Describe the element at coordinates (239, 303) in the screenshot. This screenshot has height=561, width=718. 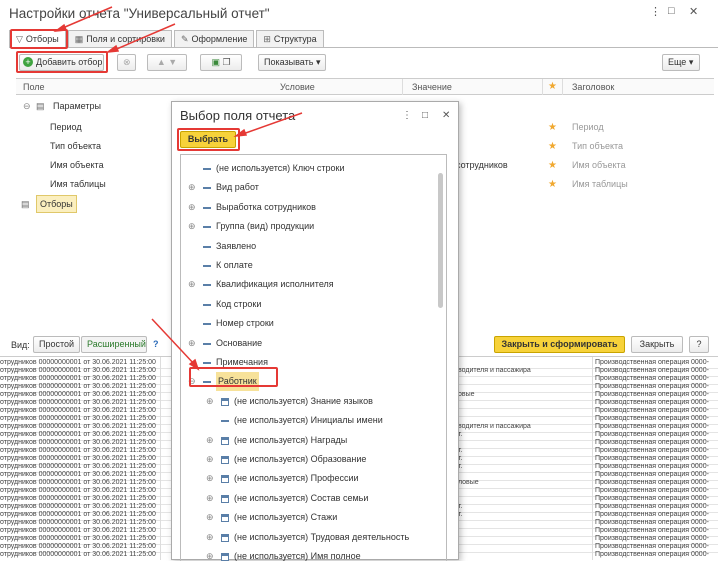
I see `field-tree-item-label: Код строки` at that location.